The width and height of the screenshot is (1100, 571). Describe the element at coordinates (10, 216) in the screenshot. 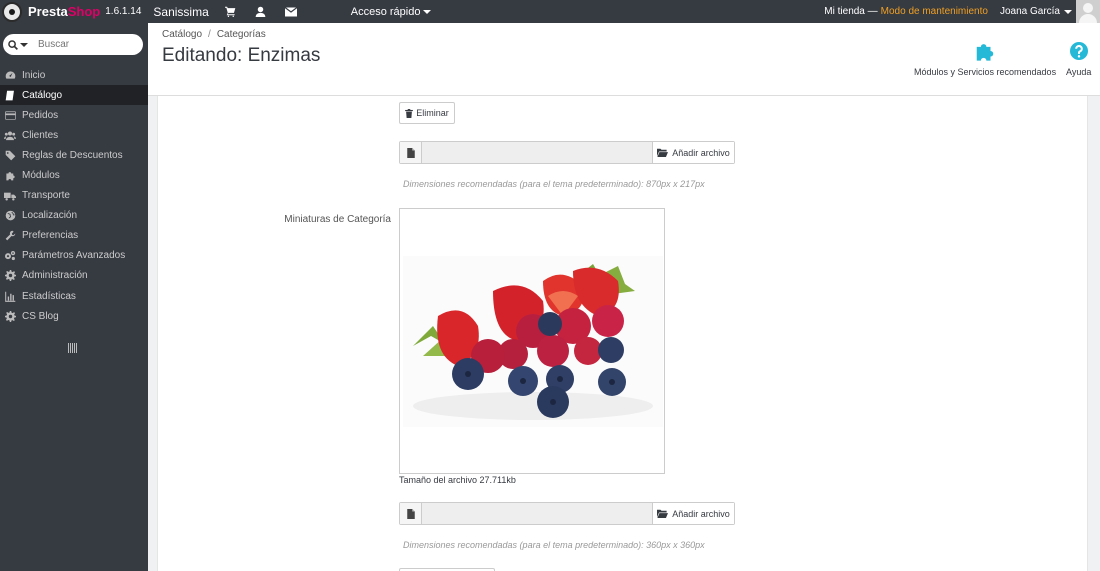

I see `globe-icon` at that location.